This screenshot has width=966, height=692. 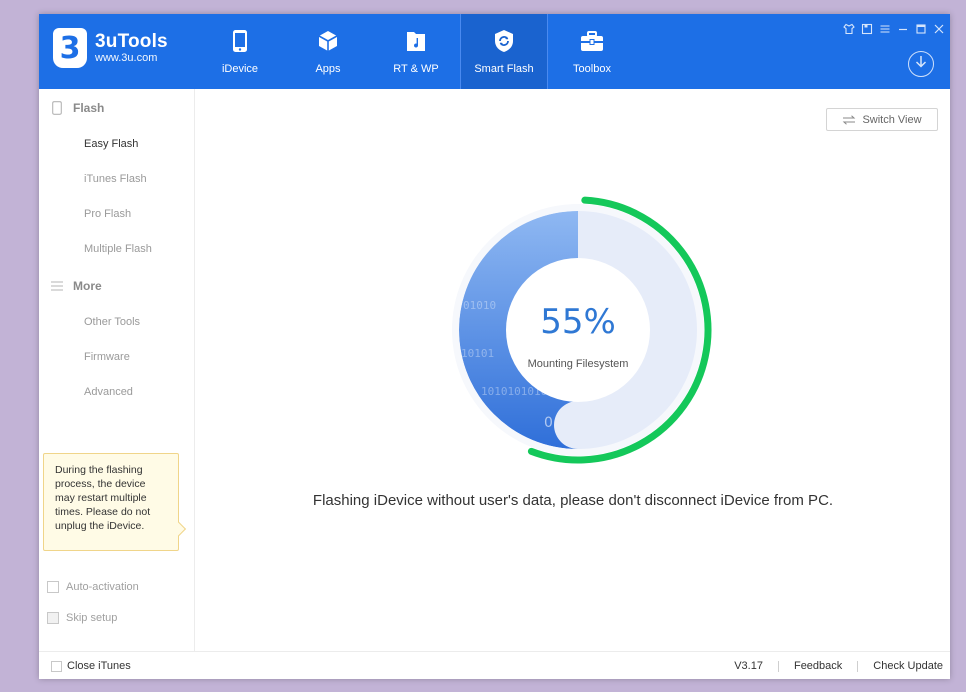 What do you see at coordinates (57, 286) in the screenshot?
I see `list-icon` at bounding box center [57, 286].